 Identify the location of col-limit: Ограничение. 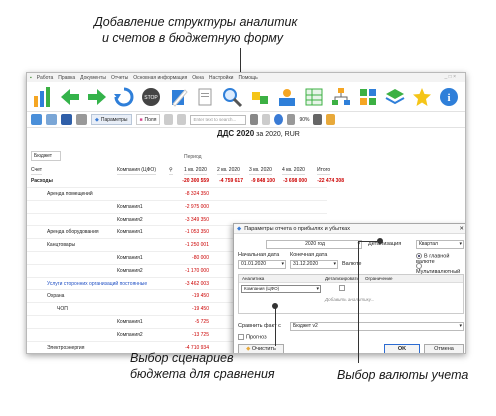
(379, 278).